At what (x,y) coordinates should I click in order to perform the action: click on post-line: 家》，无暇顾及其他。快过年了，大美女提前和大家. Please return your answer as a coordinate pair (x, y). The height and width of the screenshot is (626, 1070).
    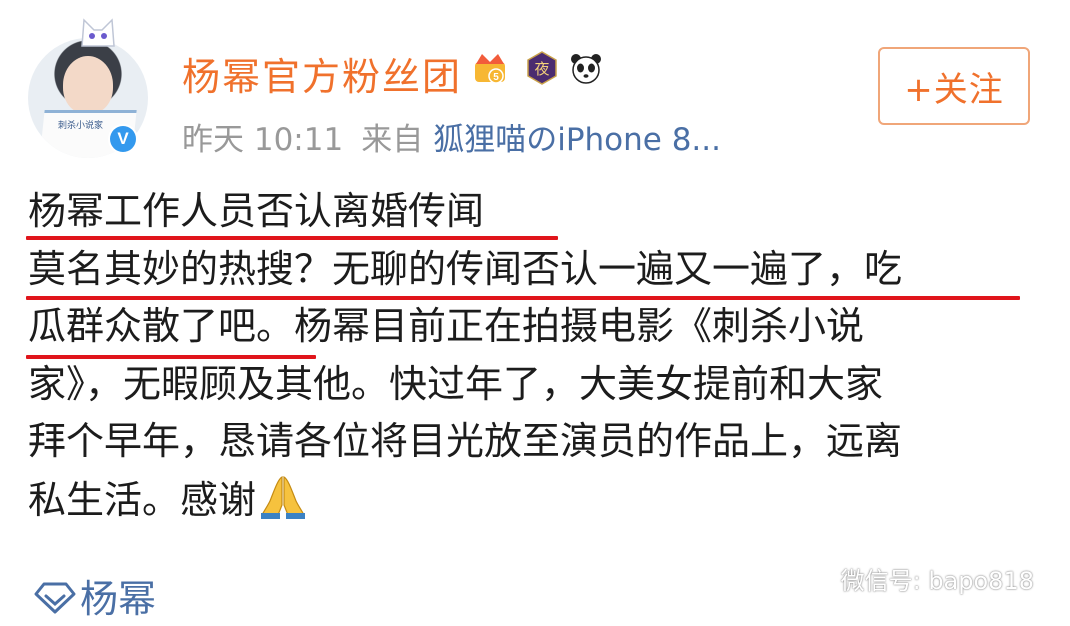
    Looking at the image, I should click on (456, 383).